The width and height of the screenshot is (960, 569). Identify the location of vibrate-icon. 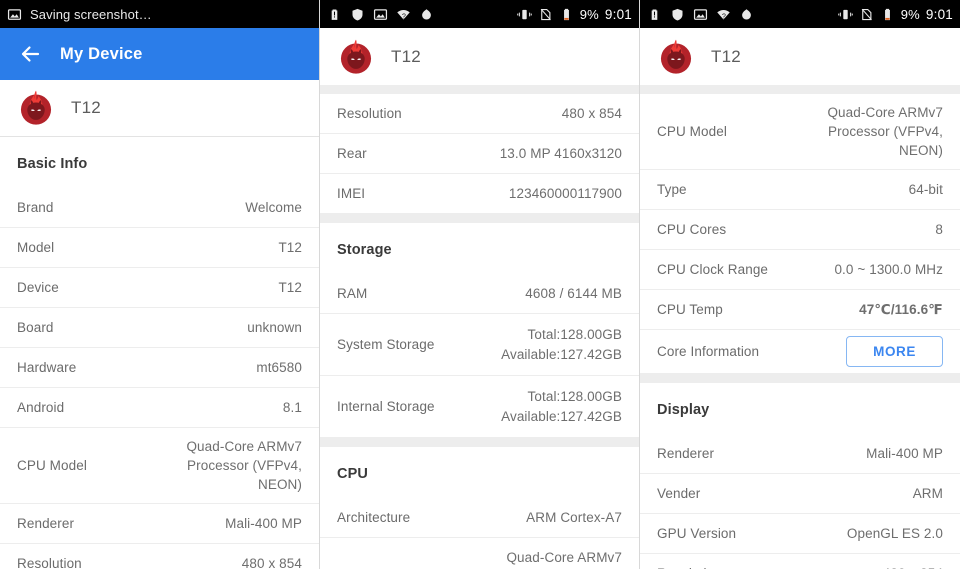
(845, 14).